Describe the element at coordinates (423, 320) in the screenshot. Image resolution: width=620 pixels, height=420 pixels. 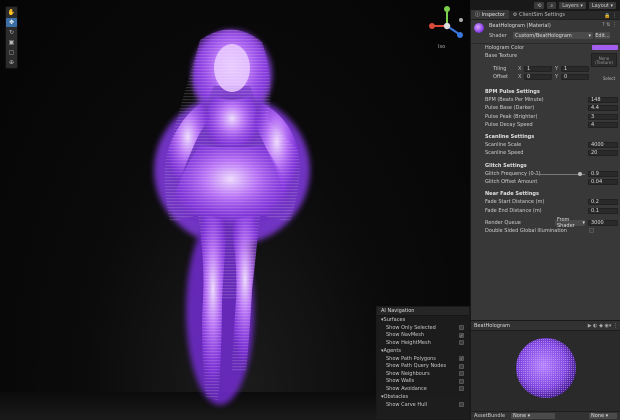
I see `ainav-section-surfaces: ▾ Surfaces` at that location.